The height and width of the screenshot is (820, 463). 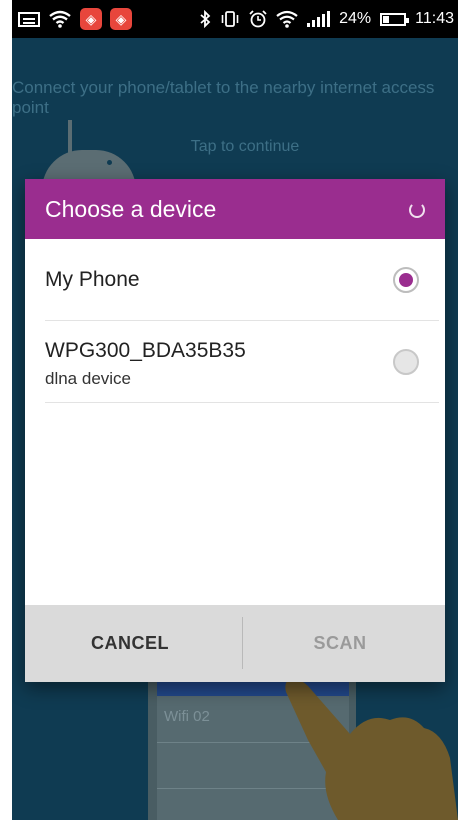 What do you see at coordinates (131, 208) in the screenshot?
I see `dialog-title: Choose a device` at bounding box center [131, 208].